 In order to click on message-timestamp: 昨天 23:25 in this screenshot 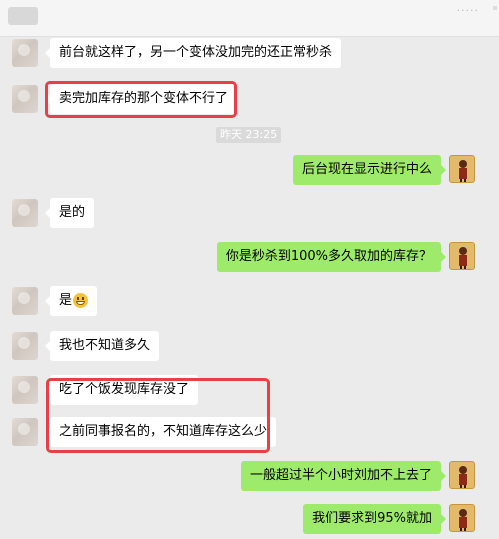, I will do `click(249, 135)`.